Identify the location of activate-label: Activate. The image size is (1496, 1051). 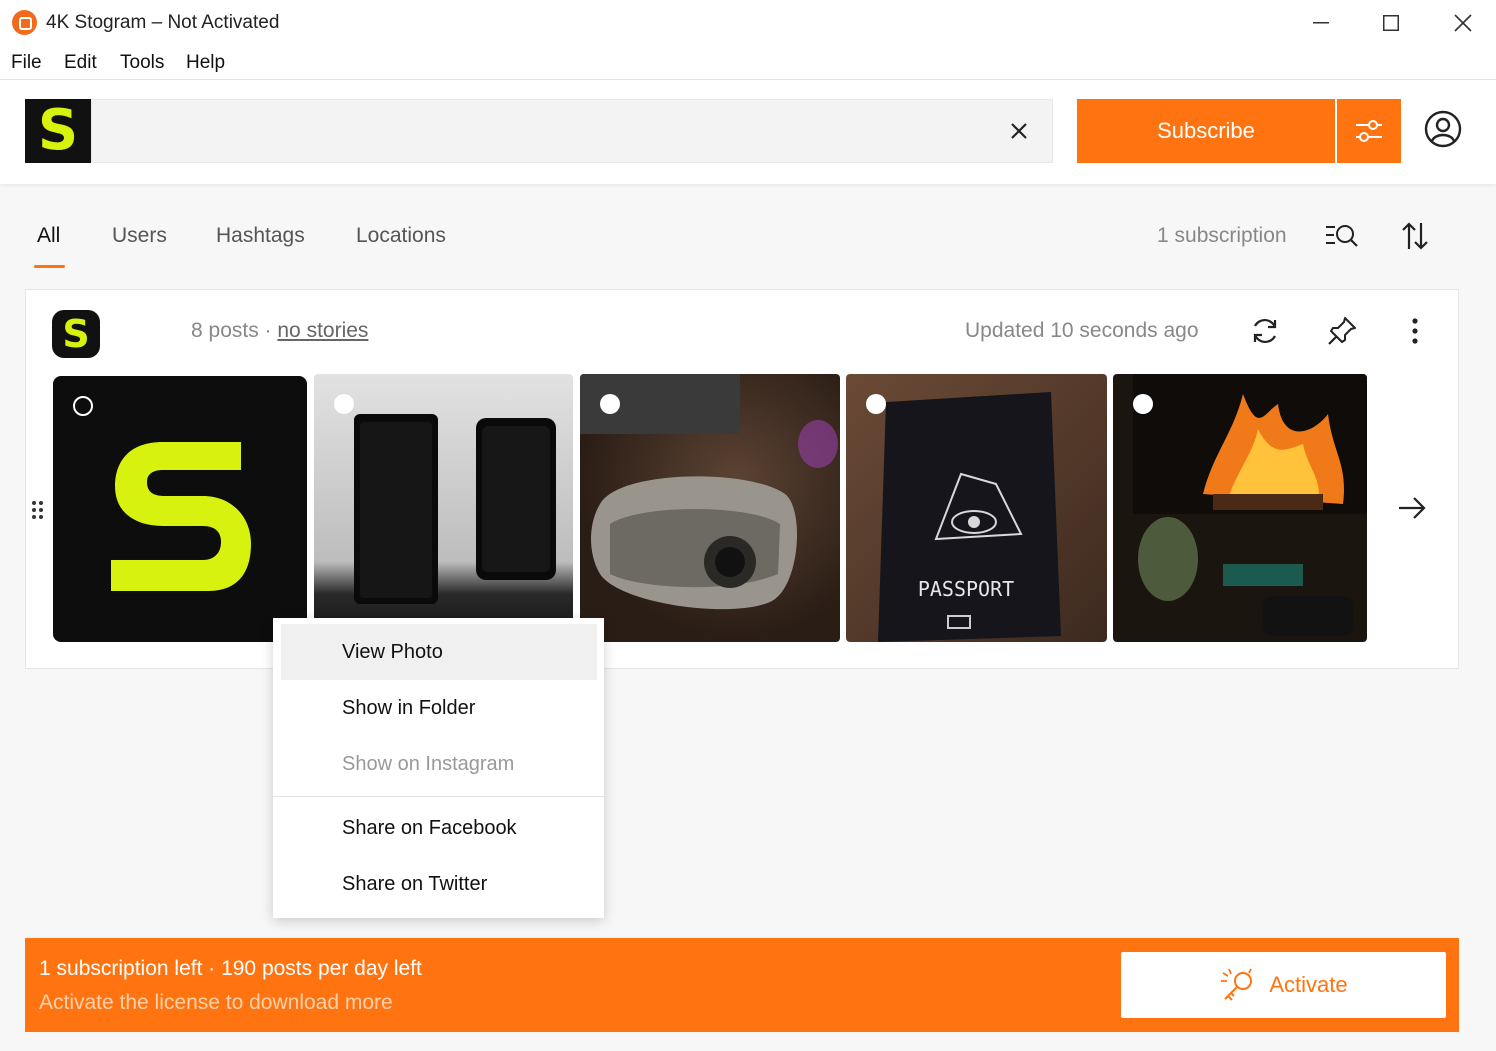
(1308, 984).